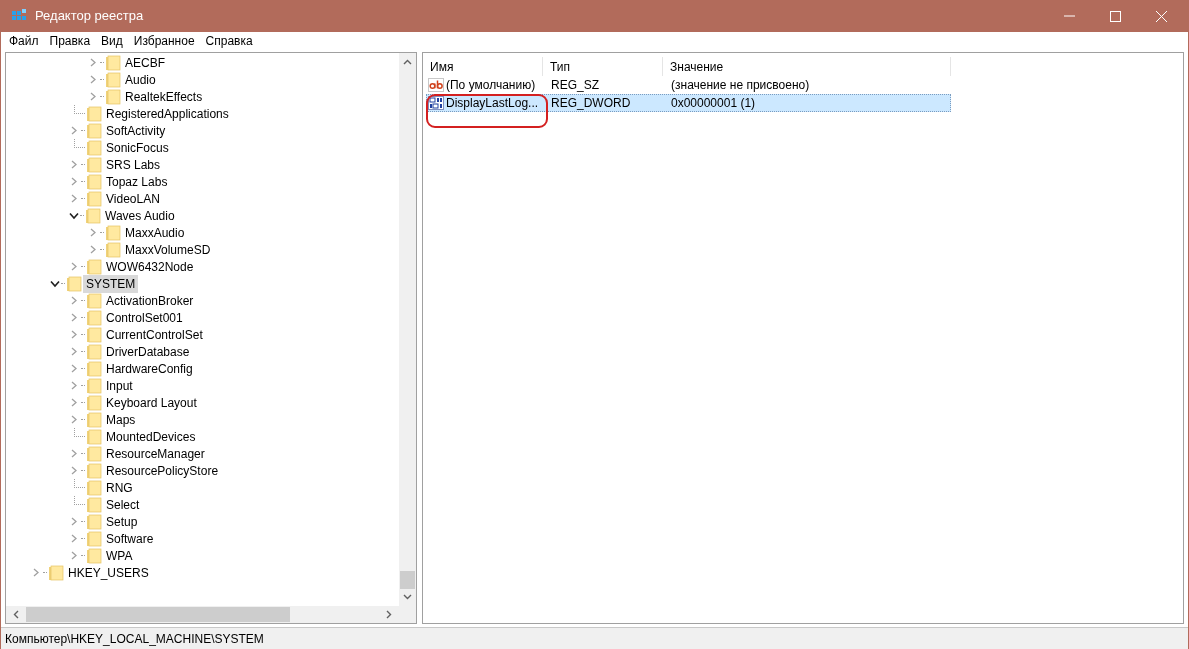  What do you see at coordinates (483, 66) in the screenshot?
I see `column-header: Имя` at bounding box center [483, 66].